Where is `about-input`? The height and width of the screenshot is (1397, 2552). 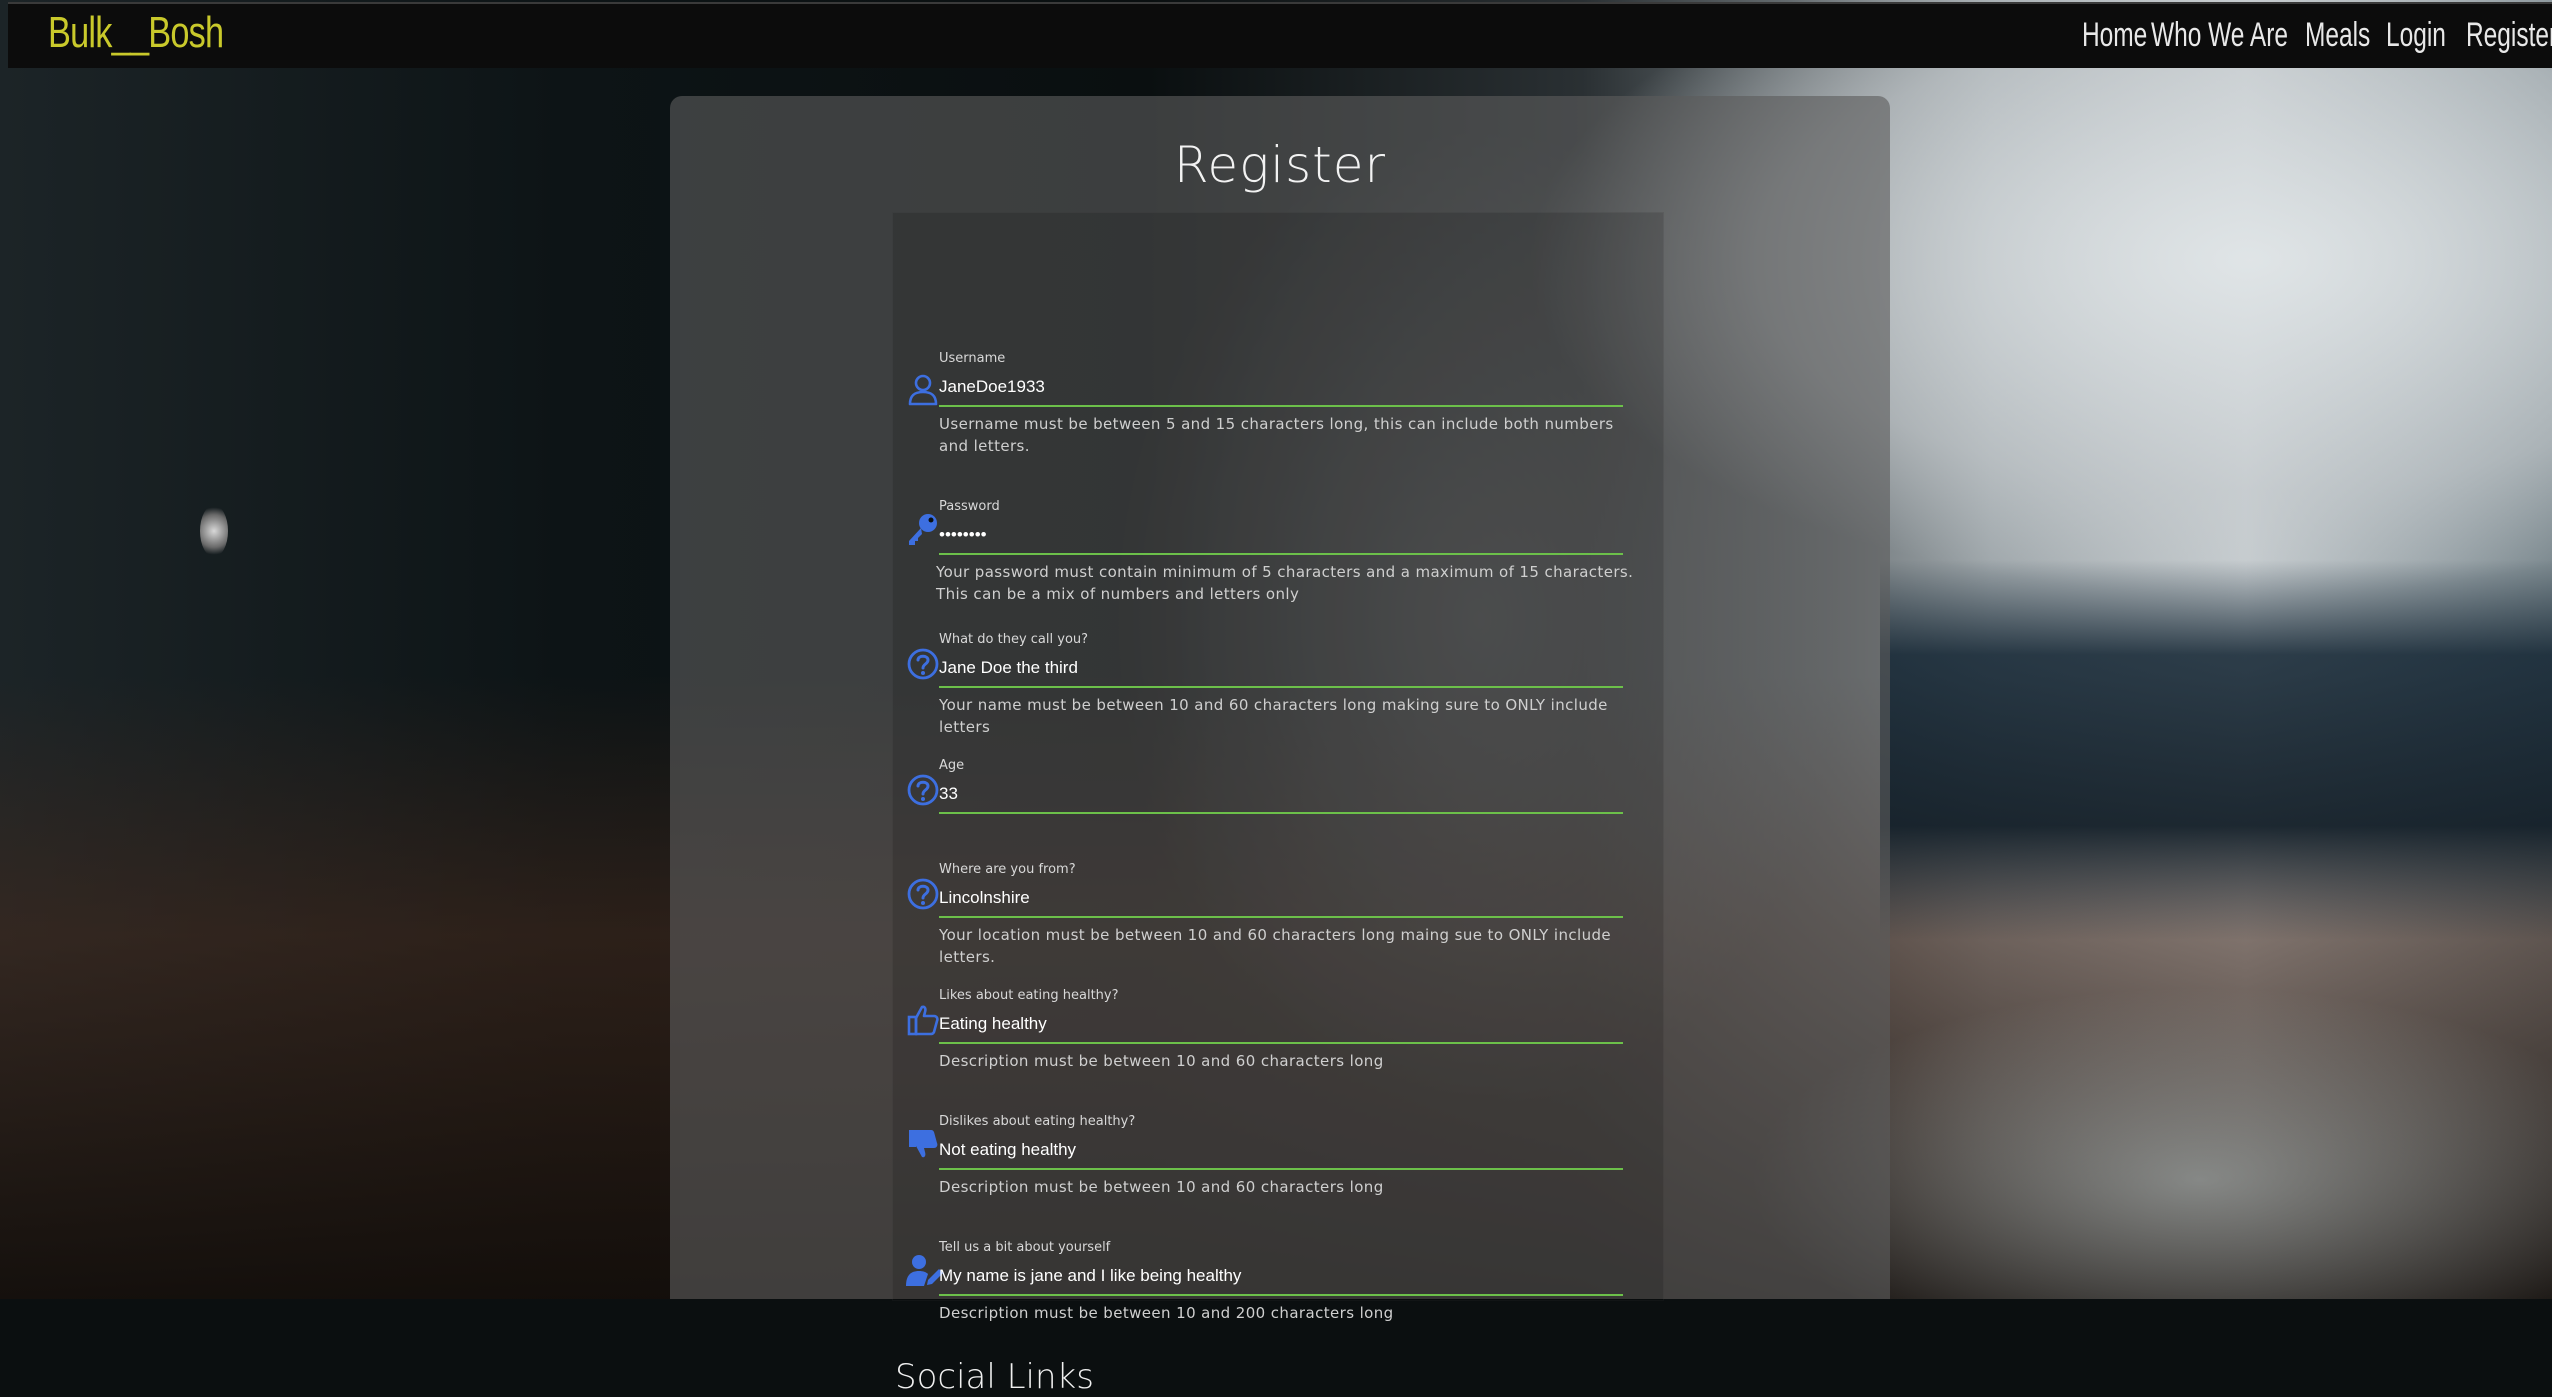 about-input is located at coordinates (1281, 1277).